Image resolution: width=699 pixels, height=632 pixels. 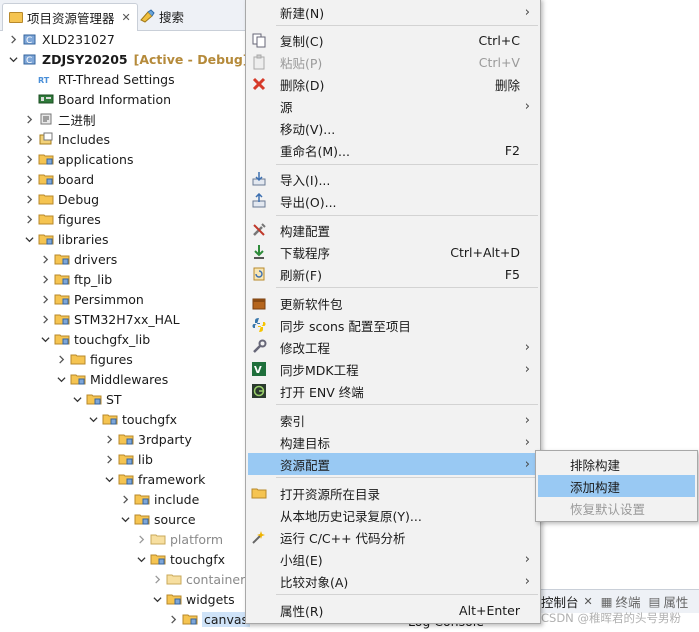 I want to click on menu-item-new: 新建(N) ›, so click(x=393, y=12).